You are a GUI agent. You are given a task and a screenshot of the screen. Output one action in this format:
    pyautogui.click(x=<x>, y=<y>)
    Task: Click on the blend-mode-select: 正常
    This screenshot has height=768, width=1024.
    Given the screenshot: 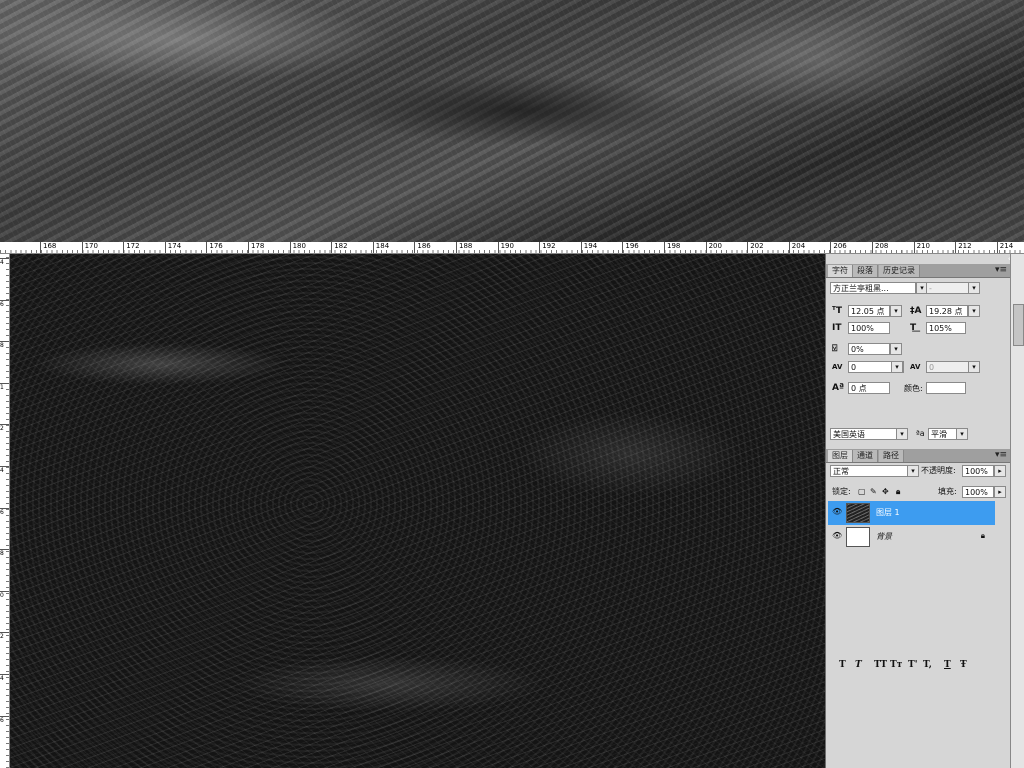 What is the action you would take?
    pyautogui.click(x=874, y=471)
    